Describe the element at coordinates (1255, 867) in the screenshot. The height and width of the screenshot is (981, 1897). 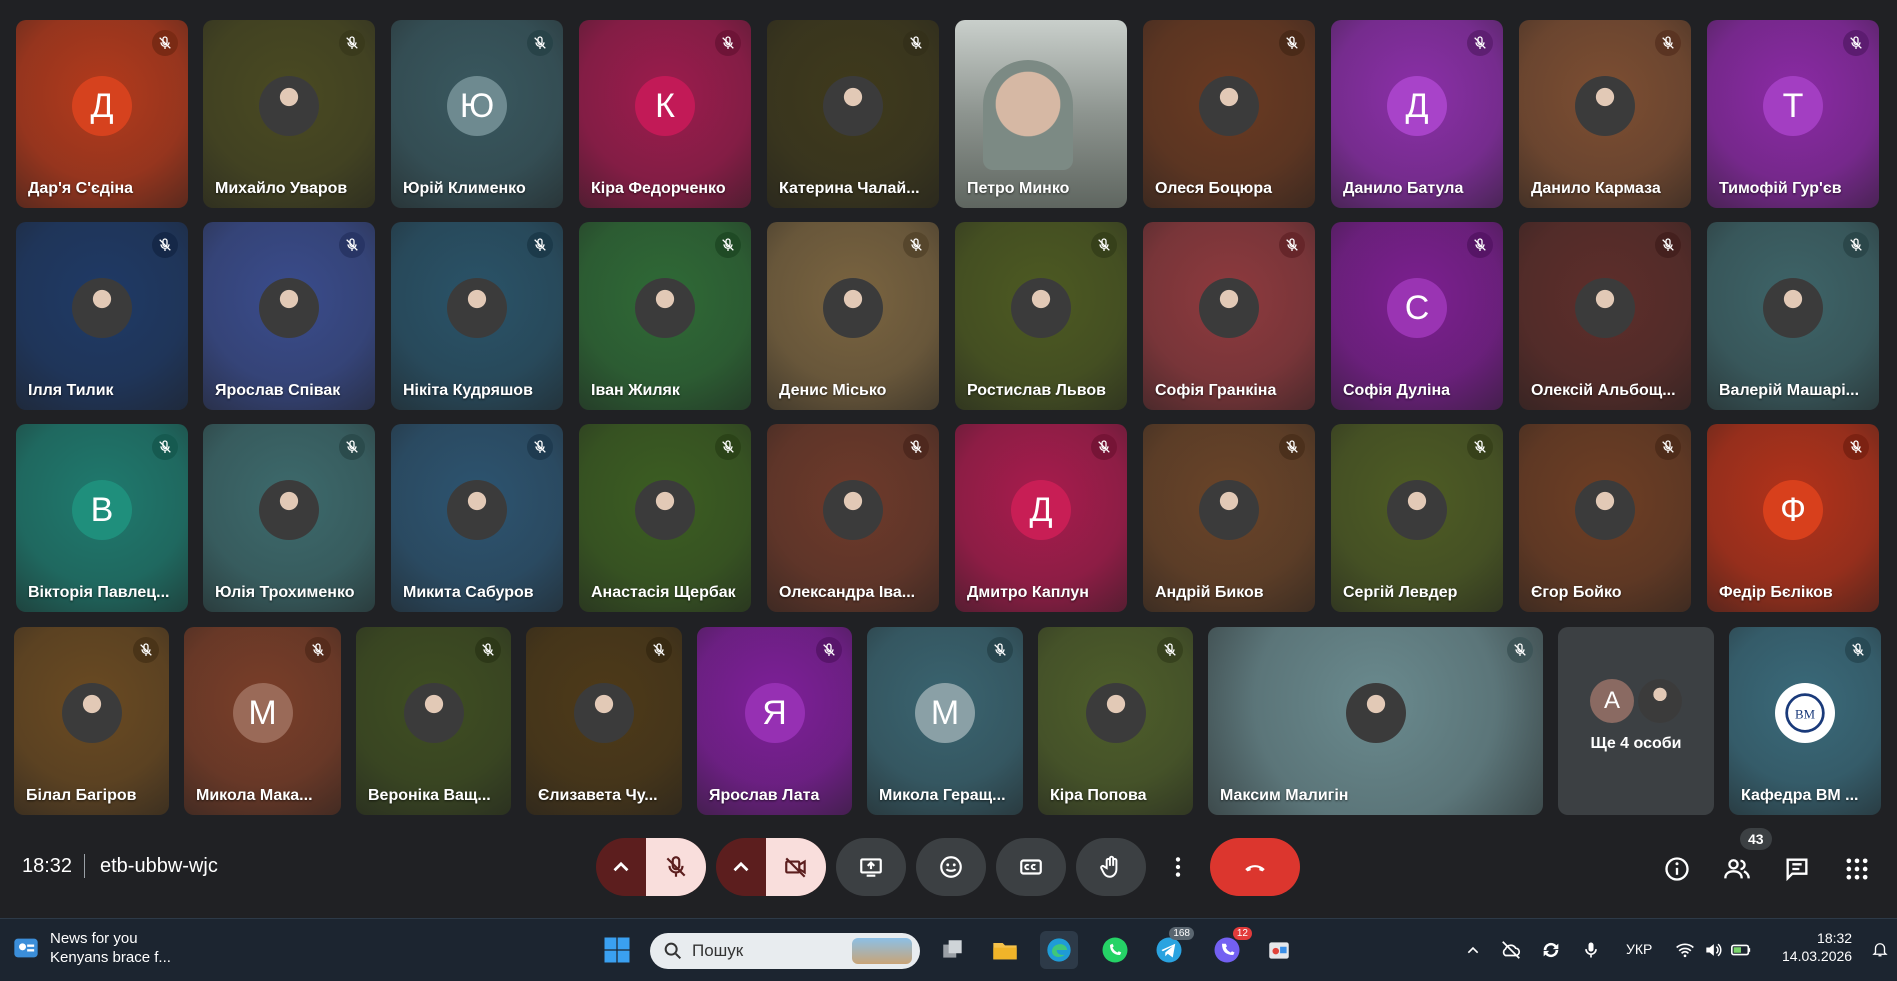
I see `leave-call-button` at that location.